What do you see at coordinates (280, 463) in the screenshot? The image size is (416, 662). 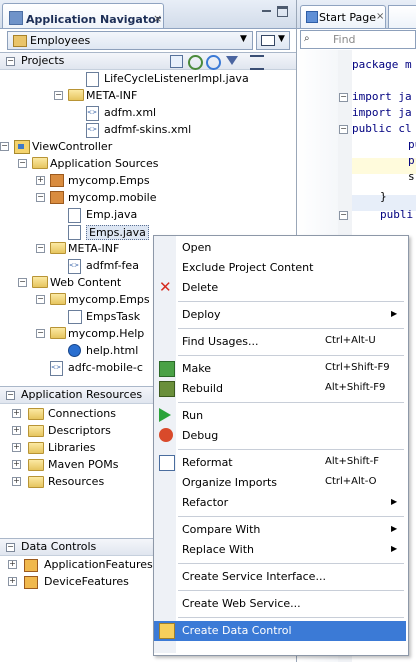 I see `menu-item-reformat: Reformat Alt+Shift-F` at bounding box center [280, 463].